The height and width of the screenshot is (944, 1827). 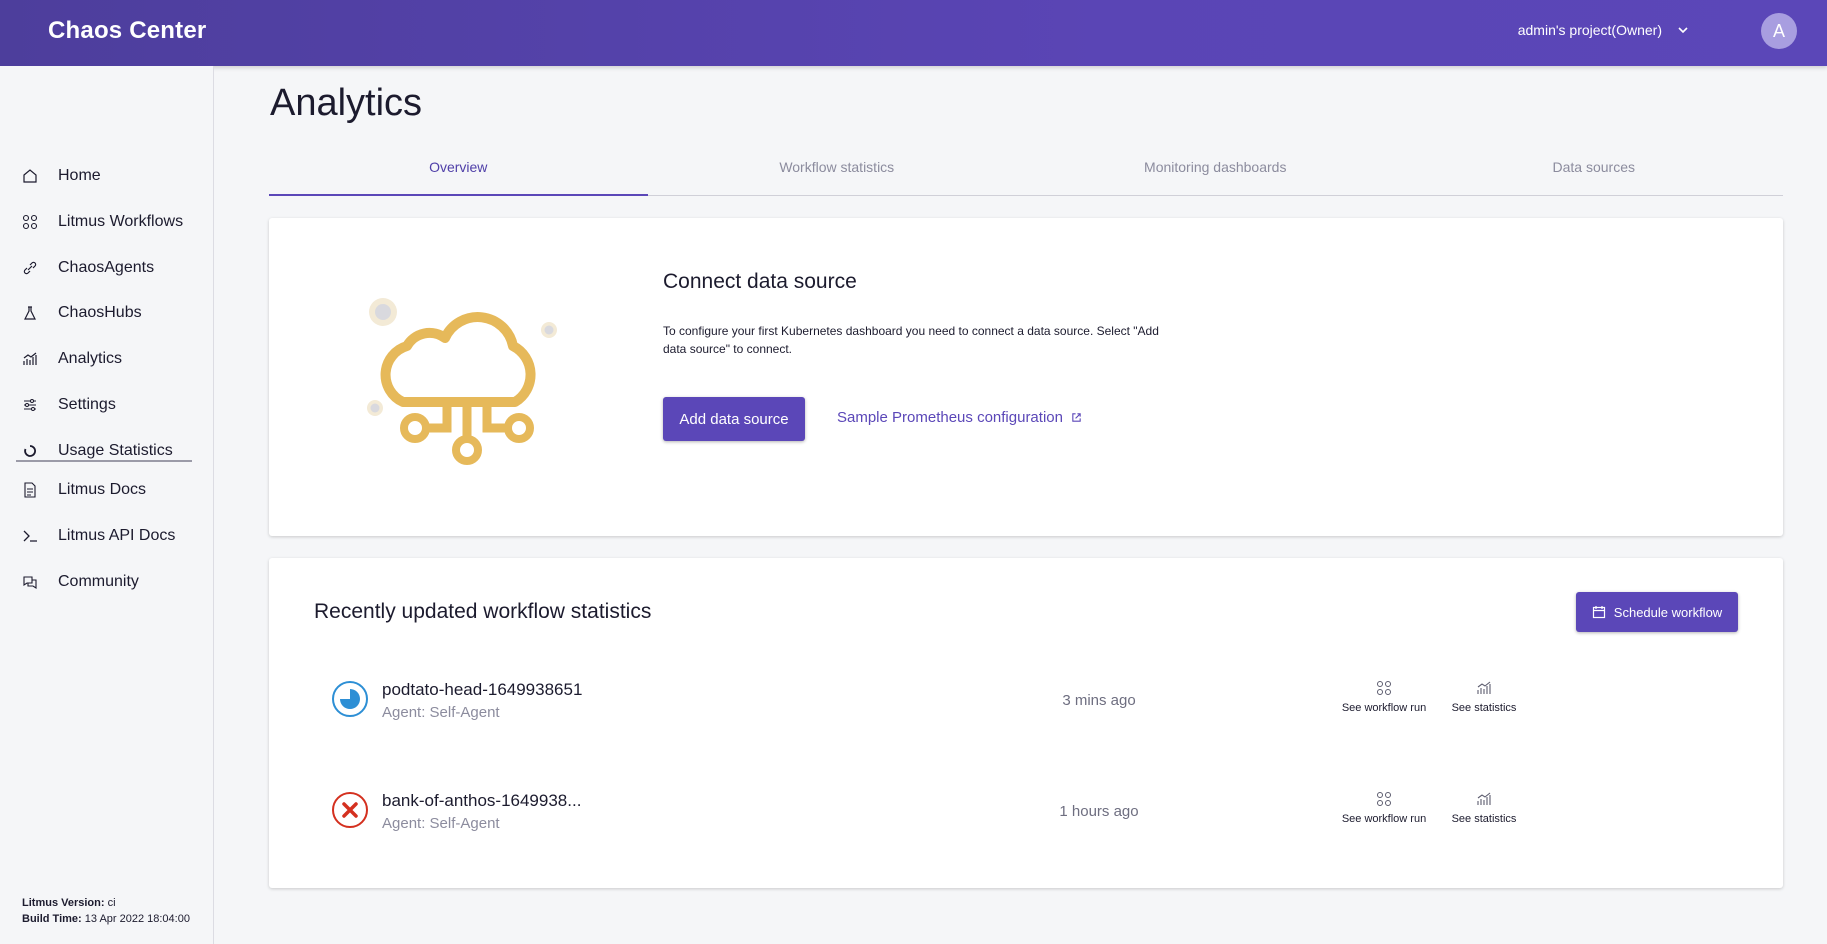 What do you see at coordinates (483, 611) in the screenshot?
I see `recent-workflows-title: Recently updated workflow statistics` at bounding box center [483, 611].